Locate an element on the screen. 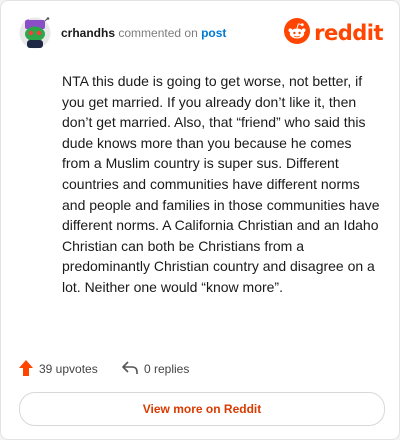 The image size is (400, 440). byline-connector-text: commented on is located at coordinates (158, 33).